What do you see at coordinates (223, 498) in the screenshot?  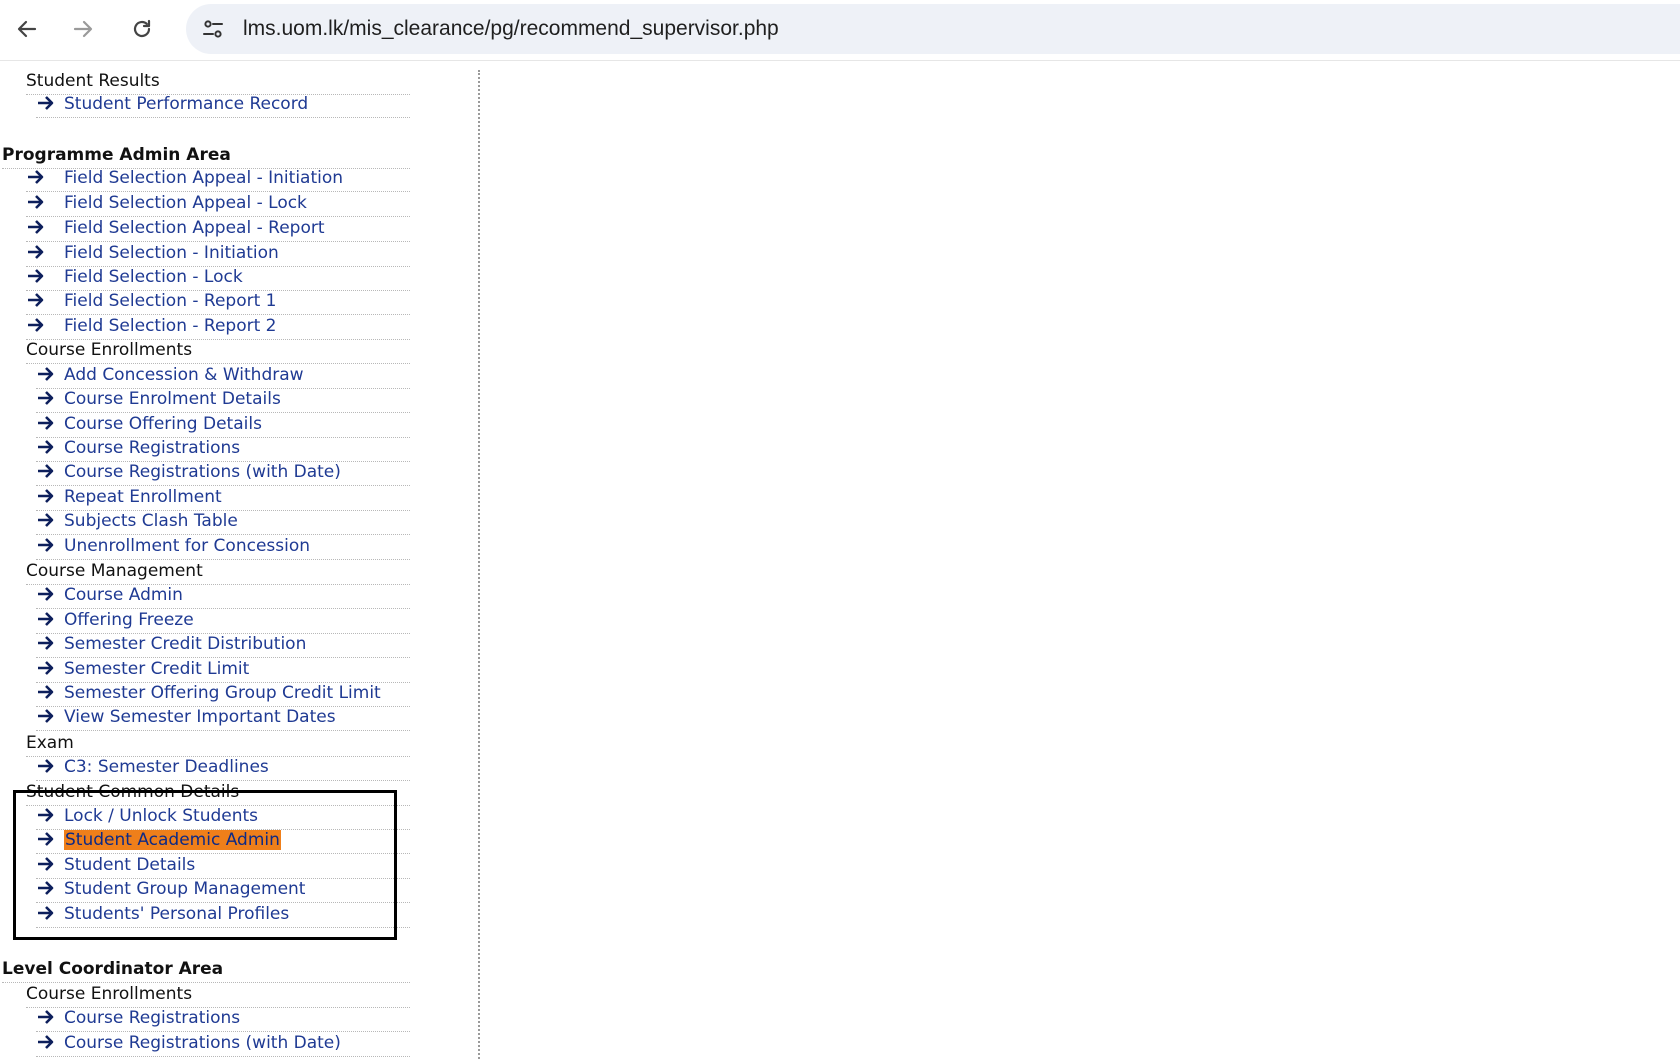 I see `menu-item: Repeat Enrollment` at bounding box center [223, 498].